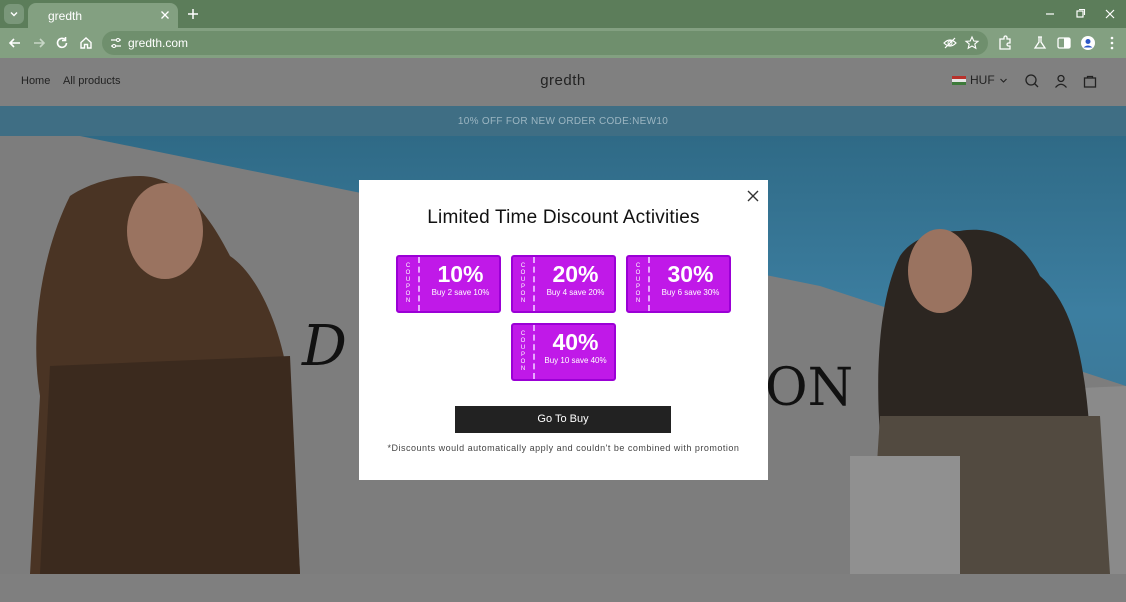 This screenshot has height=602, width=1126. Describe the element at coordinates (460, 292) in the screenshot. I see `coupon-description: Buy 2 save 10%` at that location.